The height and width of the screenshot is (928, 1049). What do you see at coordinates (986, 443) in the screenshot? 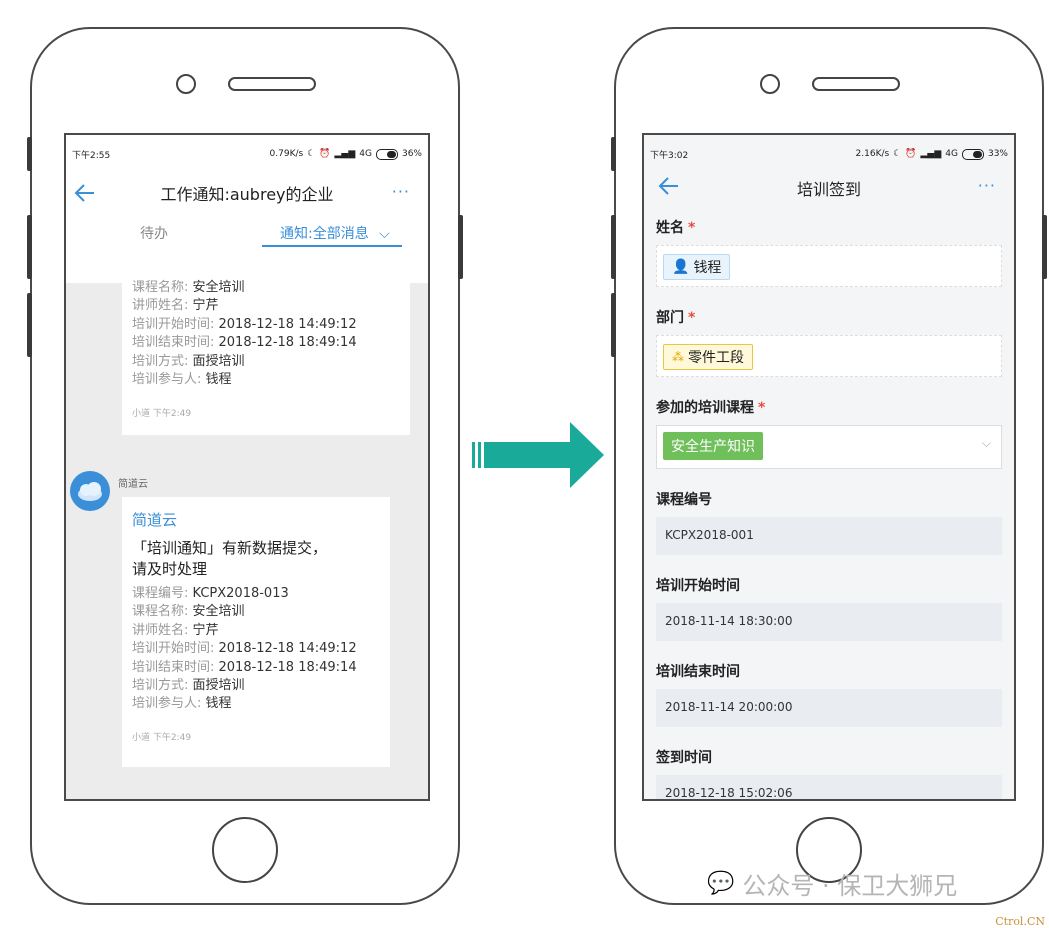
I see `chevron-down-icon: ⌵` at bounding box center [986, 443].